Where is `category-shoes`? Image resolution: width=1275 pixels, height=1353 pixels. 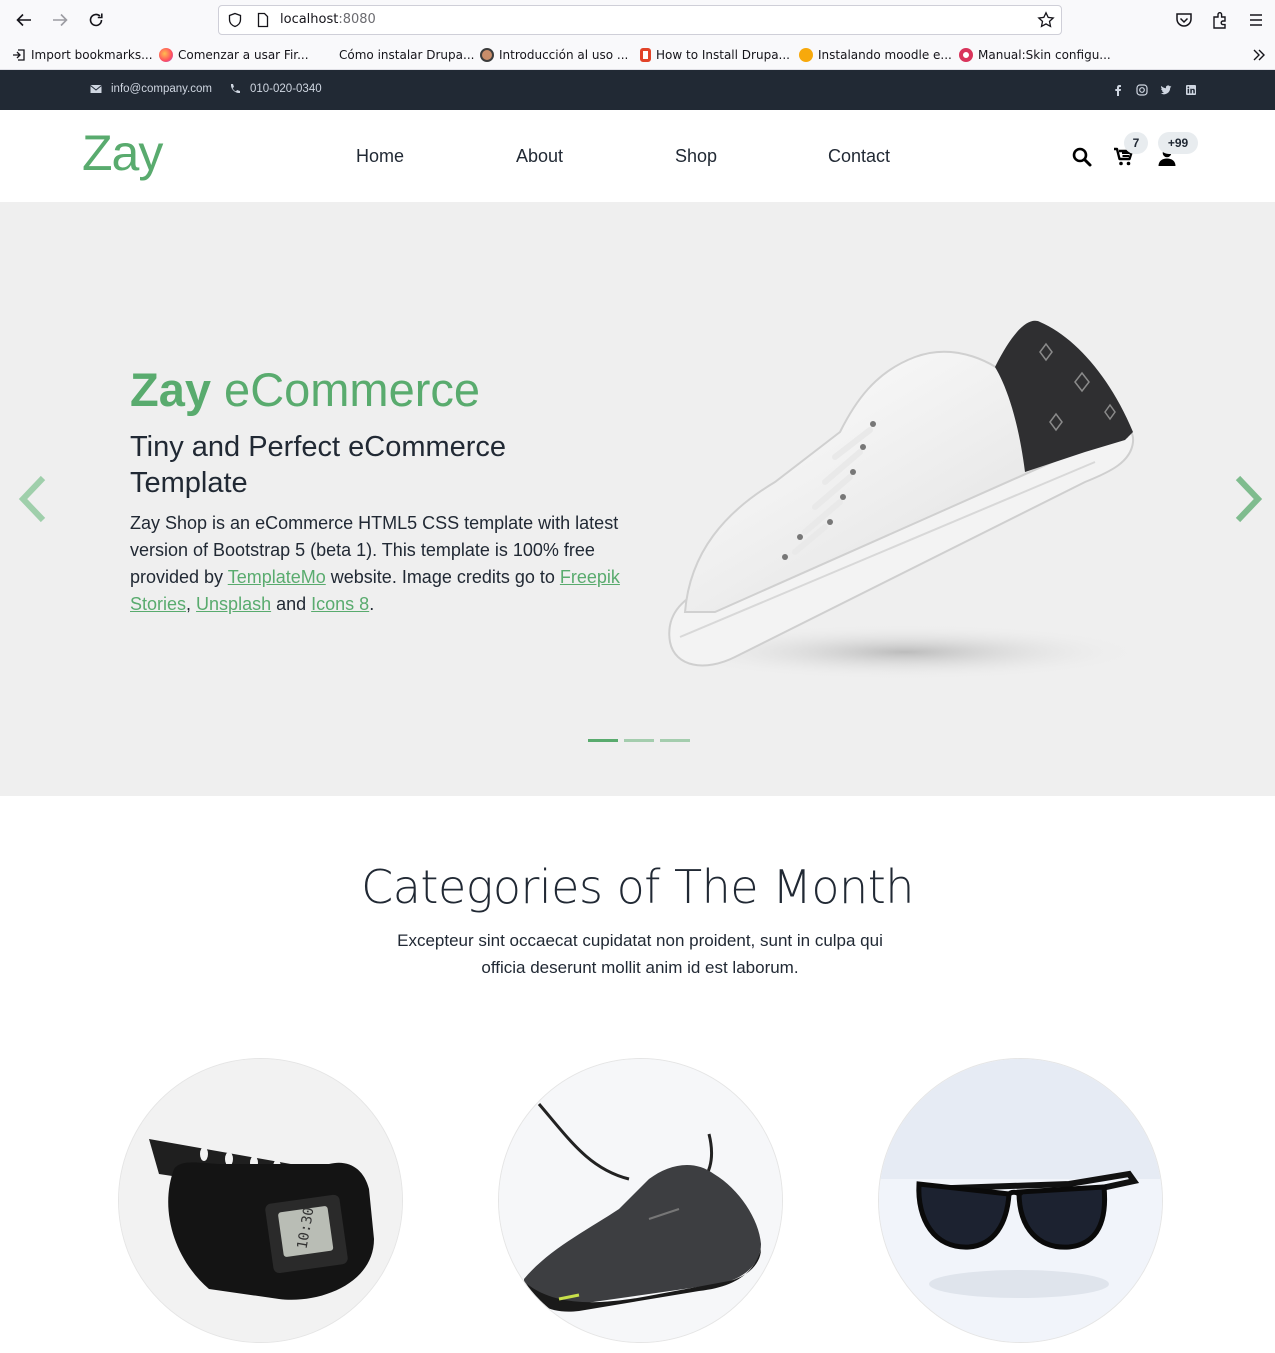 category-shoes is located at coordinates (640, 1200).